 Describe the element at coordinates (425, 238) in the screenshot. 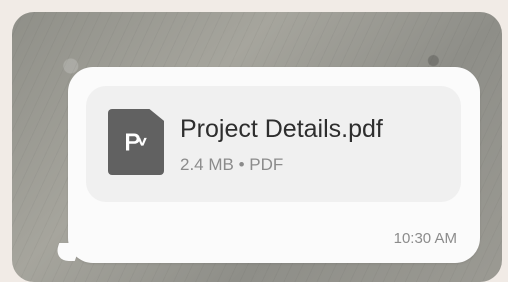

I see `message-timestamp: 10:30 AM` at that location.